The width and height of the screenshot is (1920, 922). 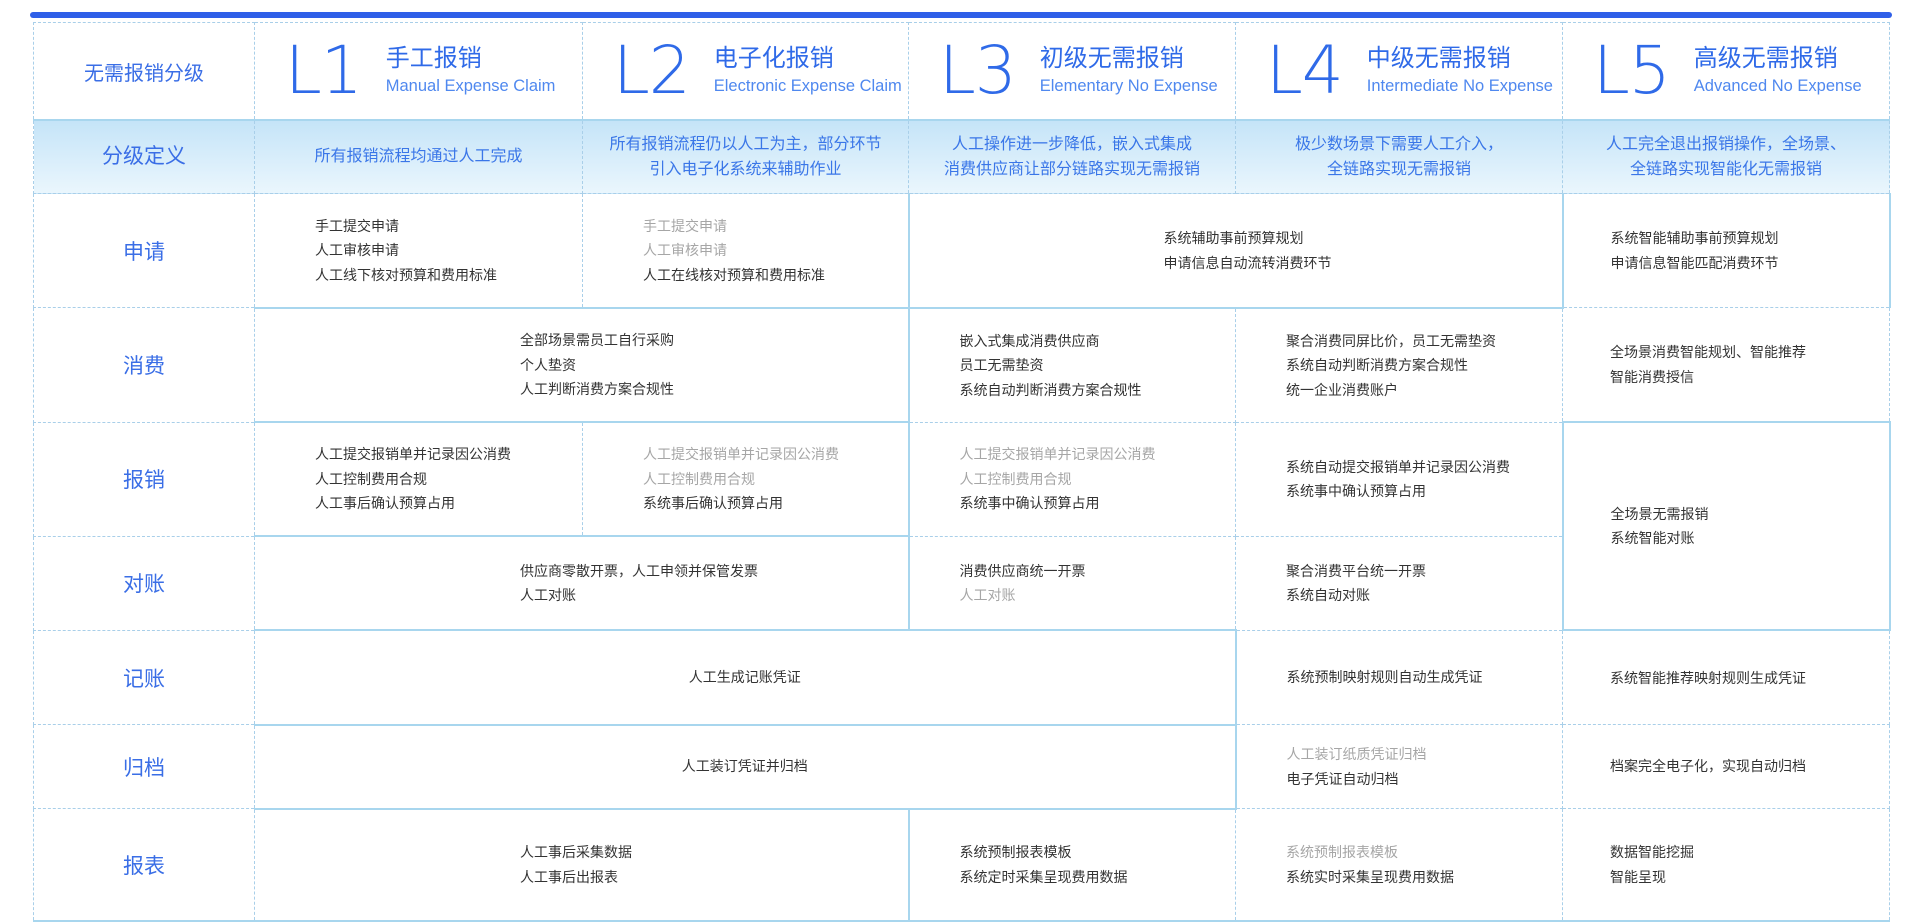 I want to click on cell-line: 申请信息智能匹配消费环节, so click(x=1694, y=262).